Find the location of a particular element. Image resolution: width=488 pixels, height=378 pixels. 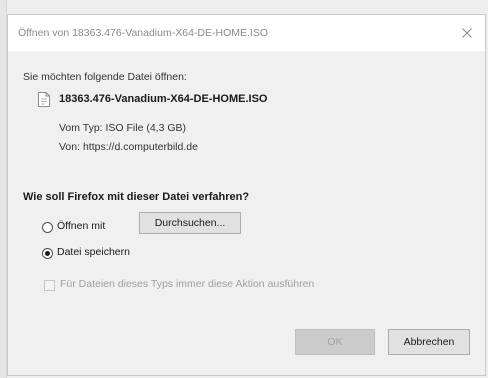

file-source: Von: https://d.computerbild.de is located at coordinates (128, 147).